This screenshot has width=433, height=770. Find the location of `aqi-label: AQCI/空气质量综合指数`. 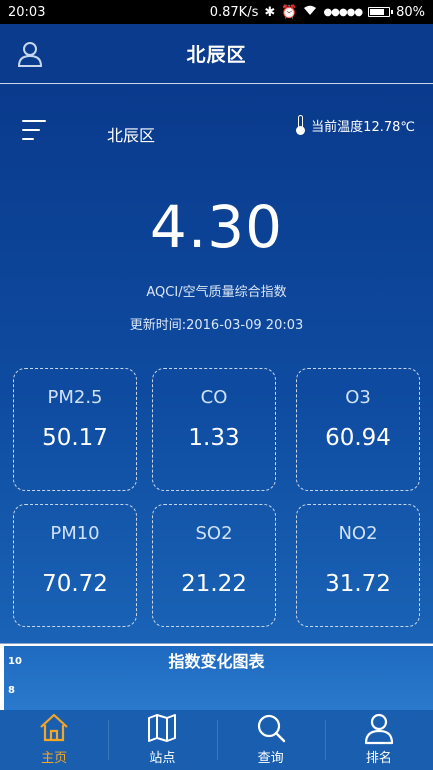

aqi-label: AQCI/空气质量综合指数 is located at coordinates (216, 292).